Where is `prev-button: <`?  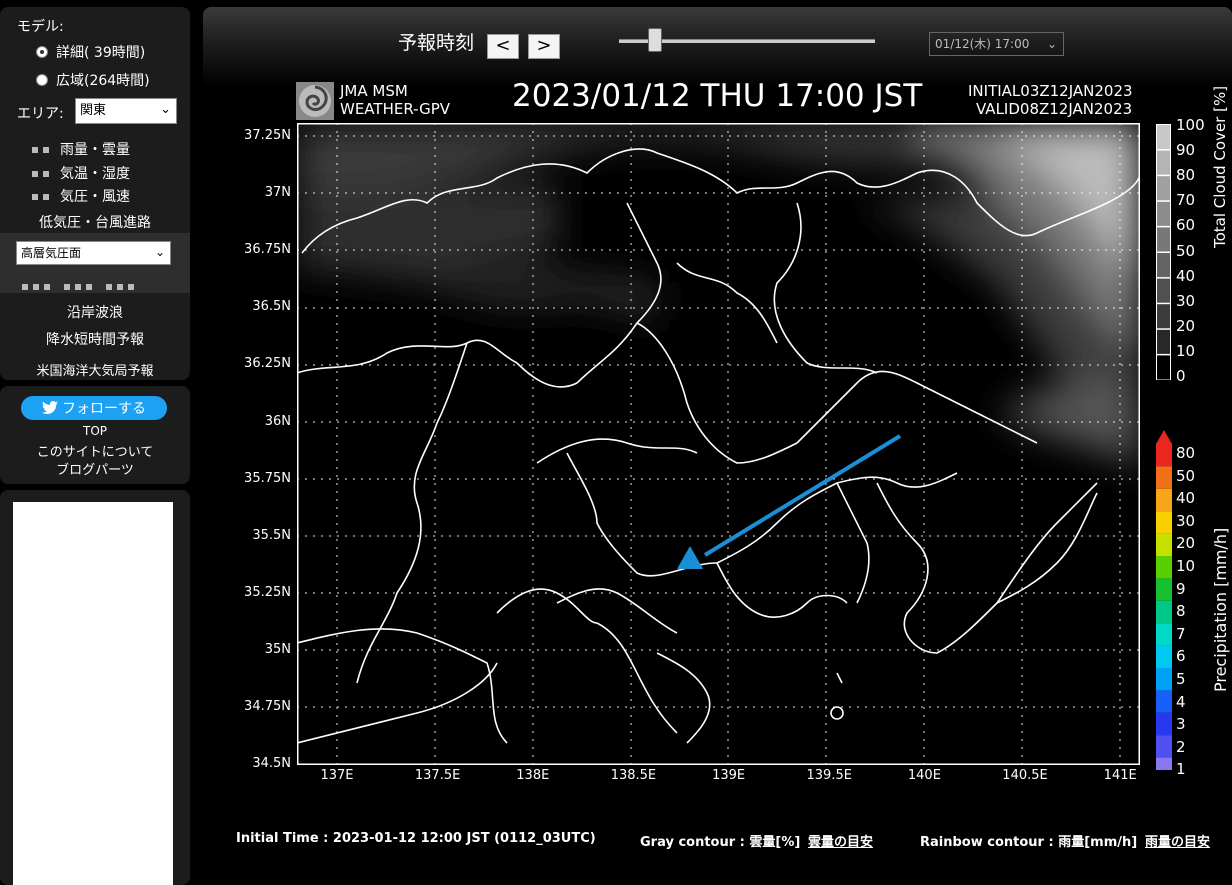
prev-button: < is located at coordinates (503, 46).